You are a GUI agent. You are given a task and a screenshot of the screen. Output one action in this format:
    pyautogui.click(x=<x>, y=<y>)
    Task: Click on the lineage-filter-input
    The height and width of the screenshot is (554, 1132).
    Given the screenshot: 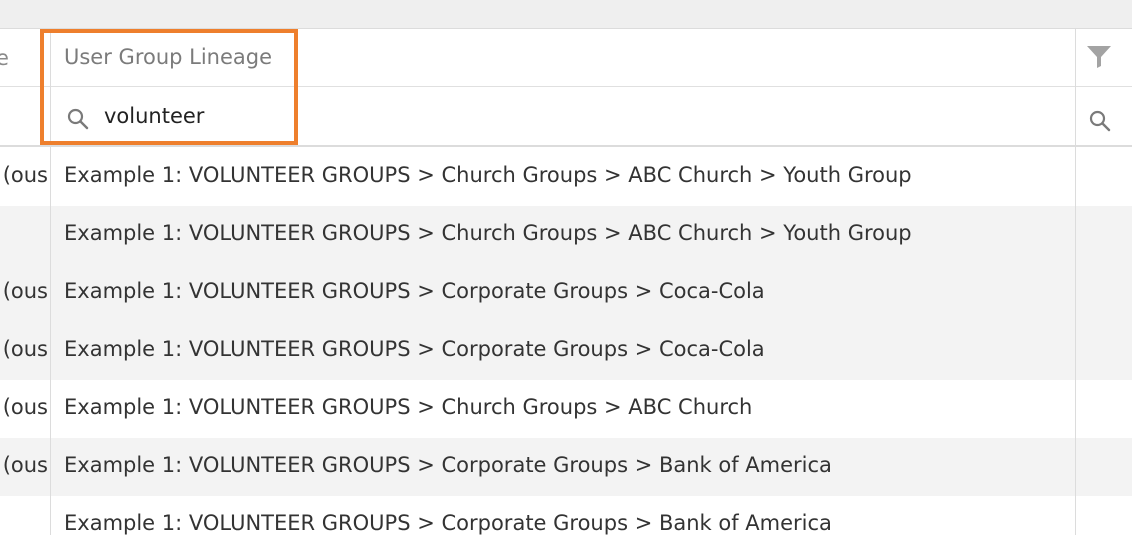 What is the action you would take?
    pyautogui.click(x=554, y=116)
    